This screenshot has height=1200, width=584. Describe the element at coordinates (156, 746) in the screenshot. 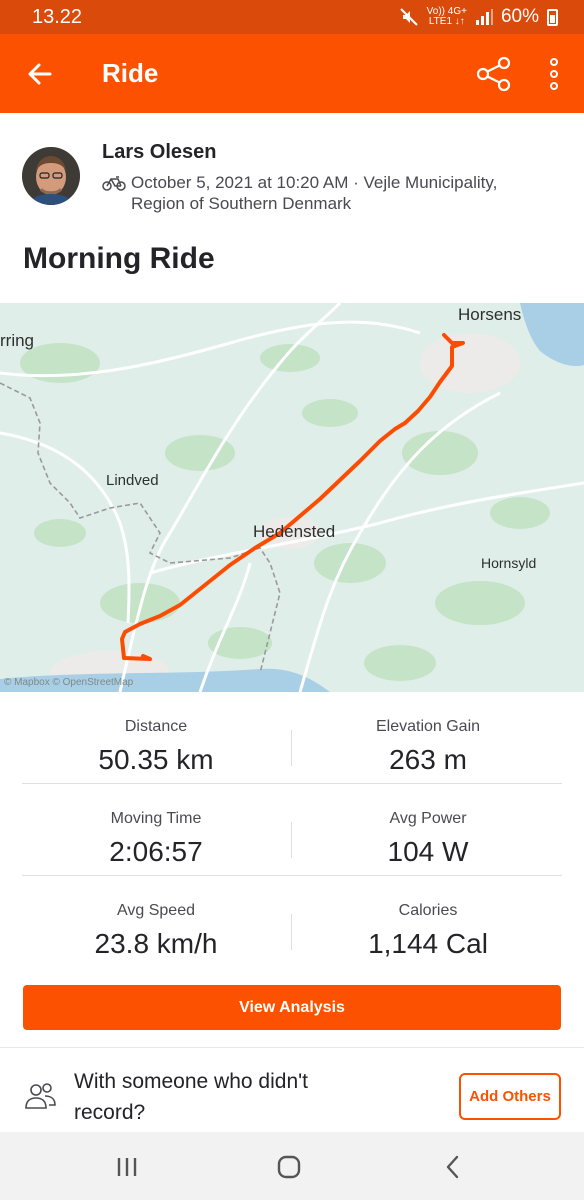

I see `stat-distance: Distance 50.35 km` at that location.